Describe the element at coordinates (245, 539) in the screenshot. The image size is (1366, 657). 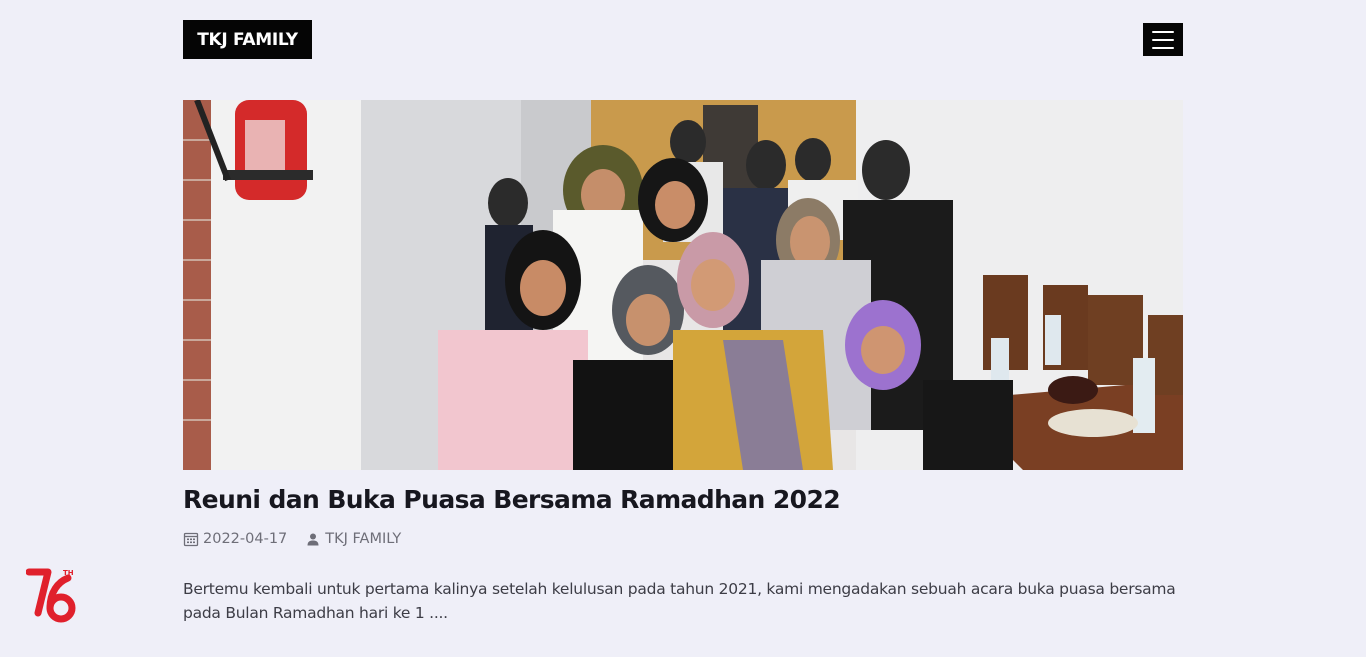
I see `post-date-text: 2022-04-17` at that location.